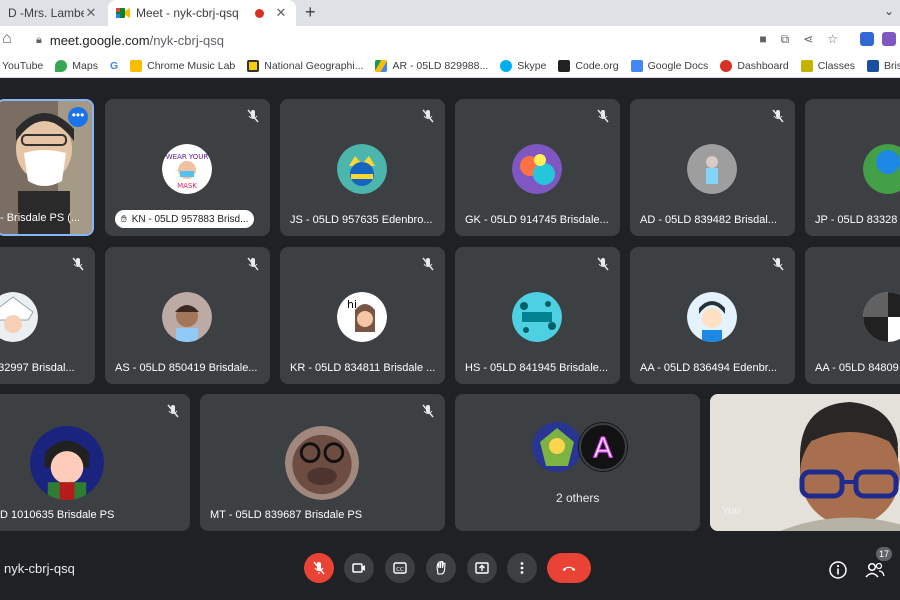 This screenshot has height=600, width=900. Describe the element at coordinates (884, 554) in the screenshot. I see `participant-count-badge: 17` at that location.